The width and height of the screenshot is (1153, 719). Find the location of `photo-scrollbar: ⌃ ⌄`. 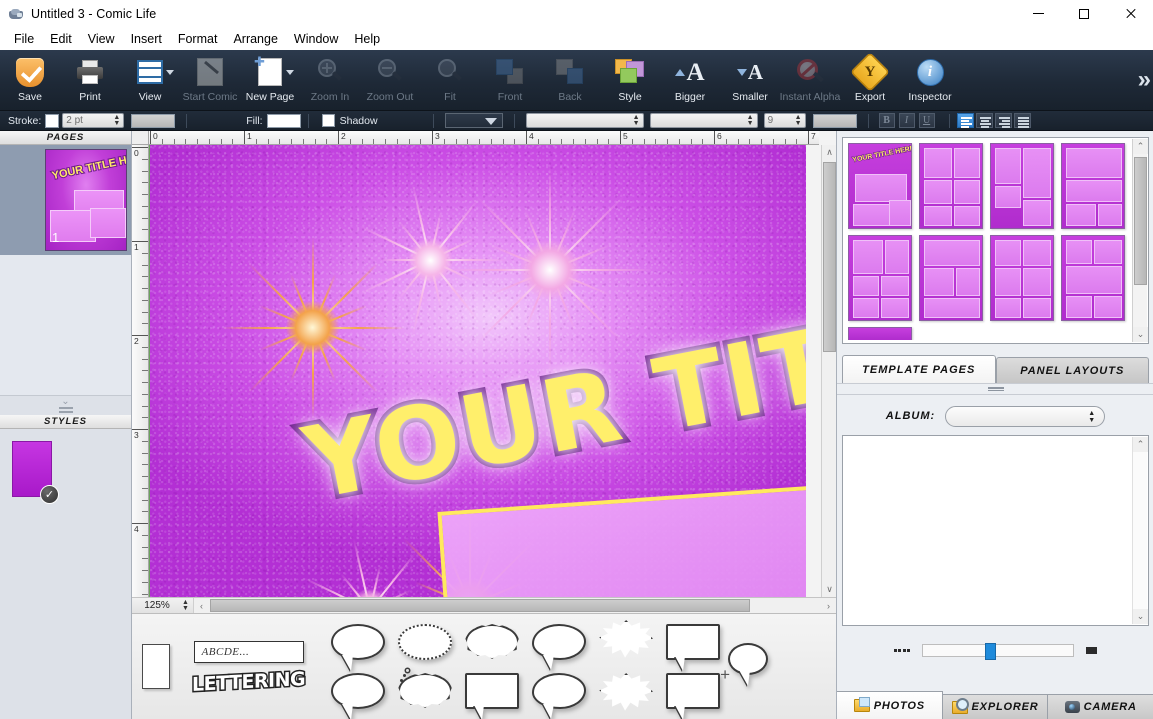

photo-scrollbar: ⌃ ⌄ is located at coordinates (1140, 530).